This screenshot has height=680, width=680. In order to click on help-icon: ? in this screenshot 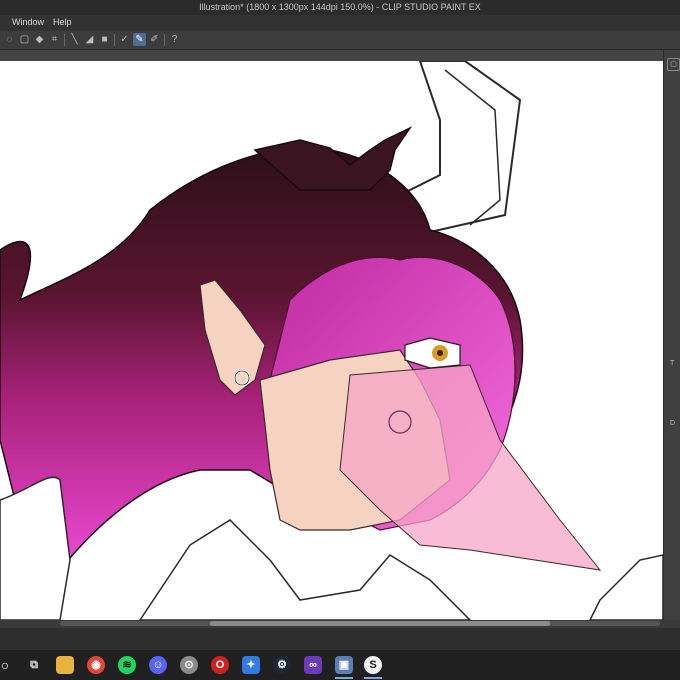, I will do `click(174, 39)`.